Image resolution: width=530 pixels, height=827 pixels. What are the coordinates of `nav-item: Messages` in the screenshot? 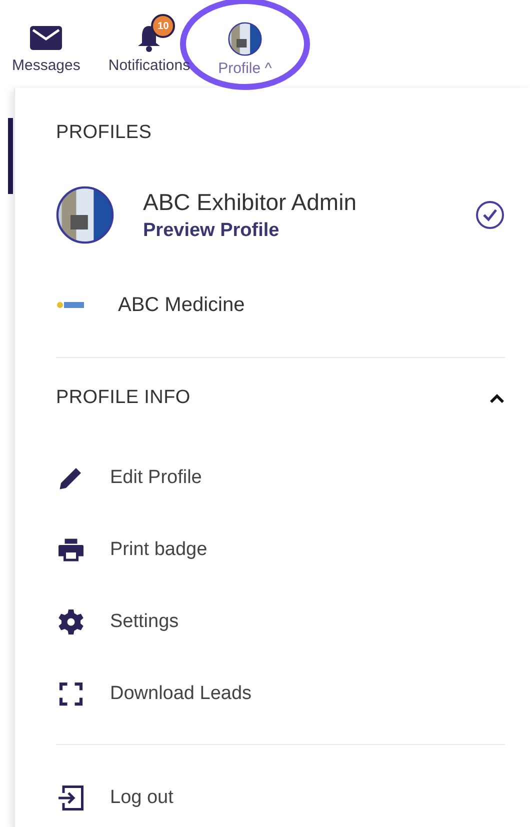 It's located at (46, 44).